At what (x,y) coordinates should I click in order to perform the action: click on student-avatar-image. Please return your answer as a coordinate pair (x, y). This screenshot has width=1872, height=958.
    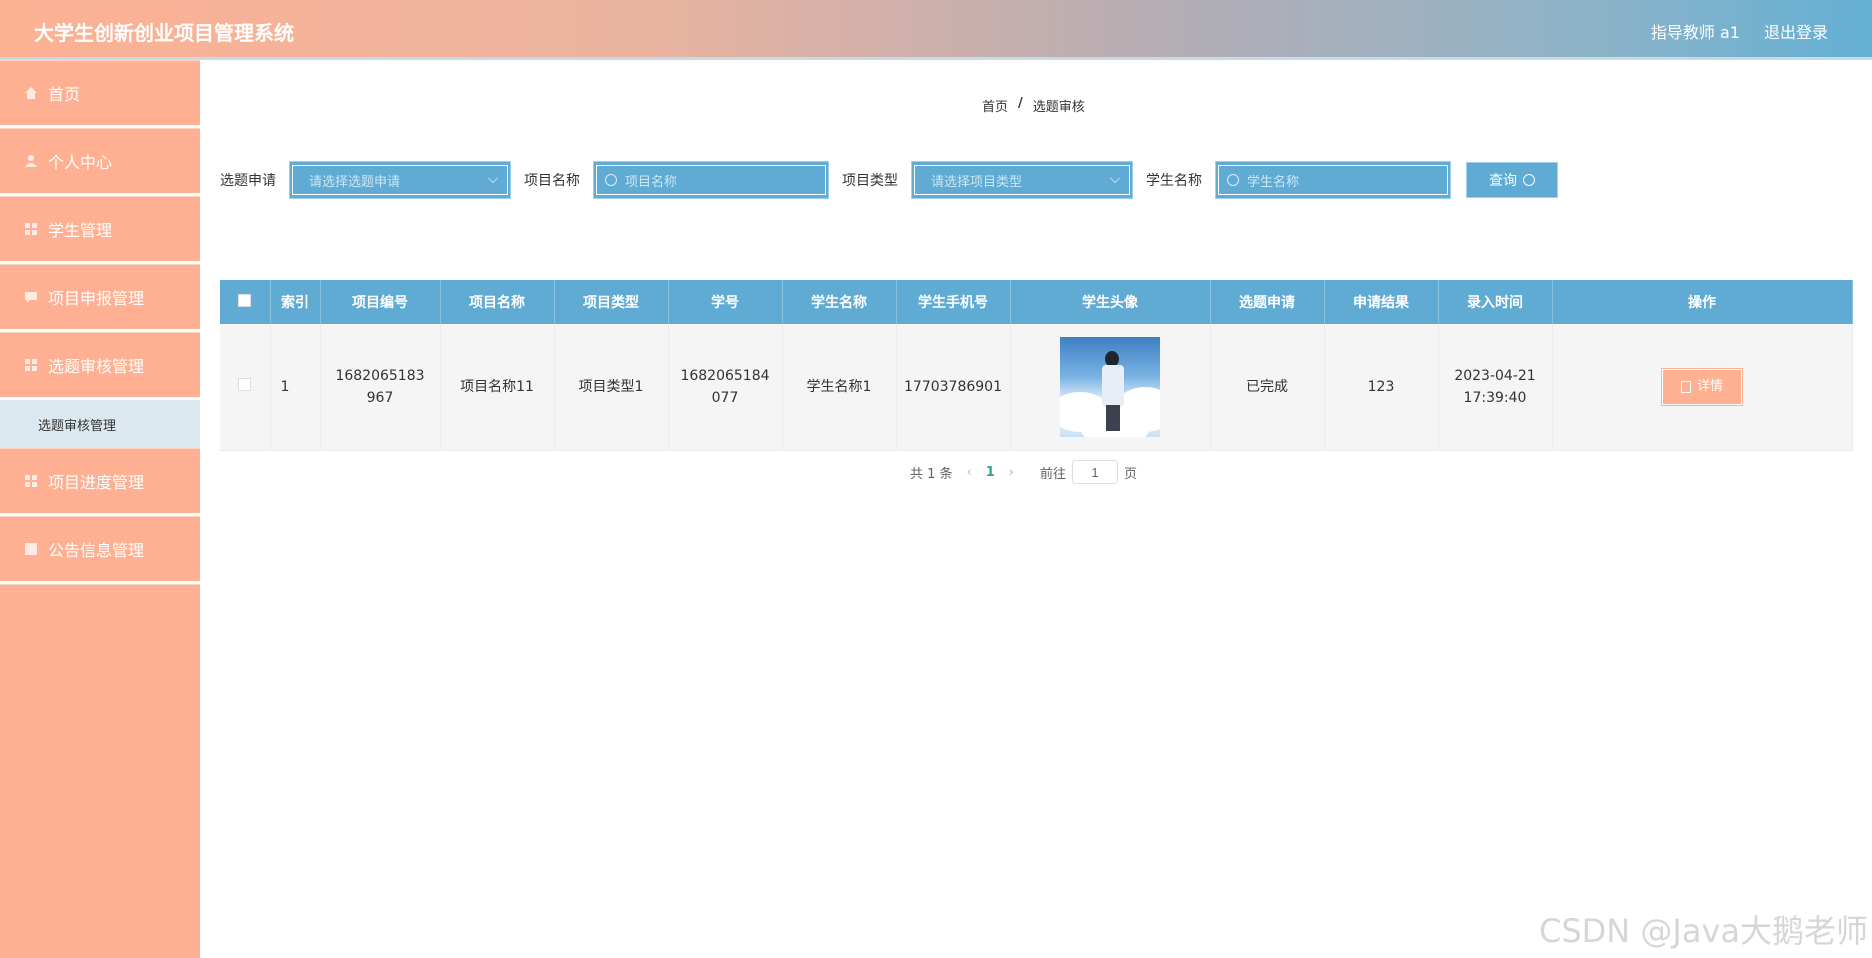
    Looking at the image, I should click on (1110, 386).